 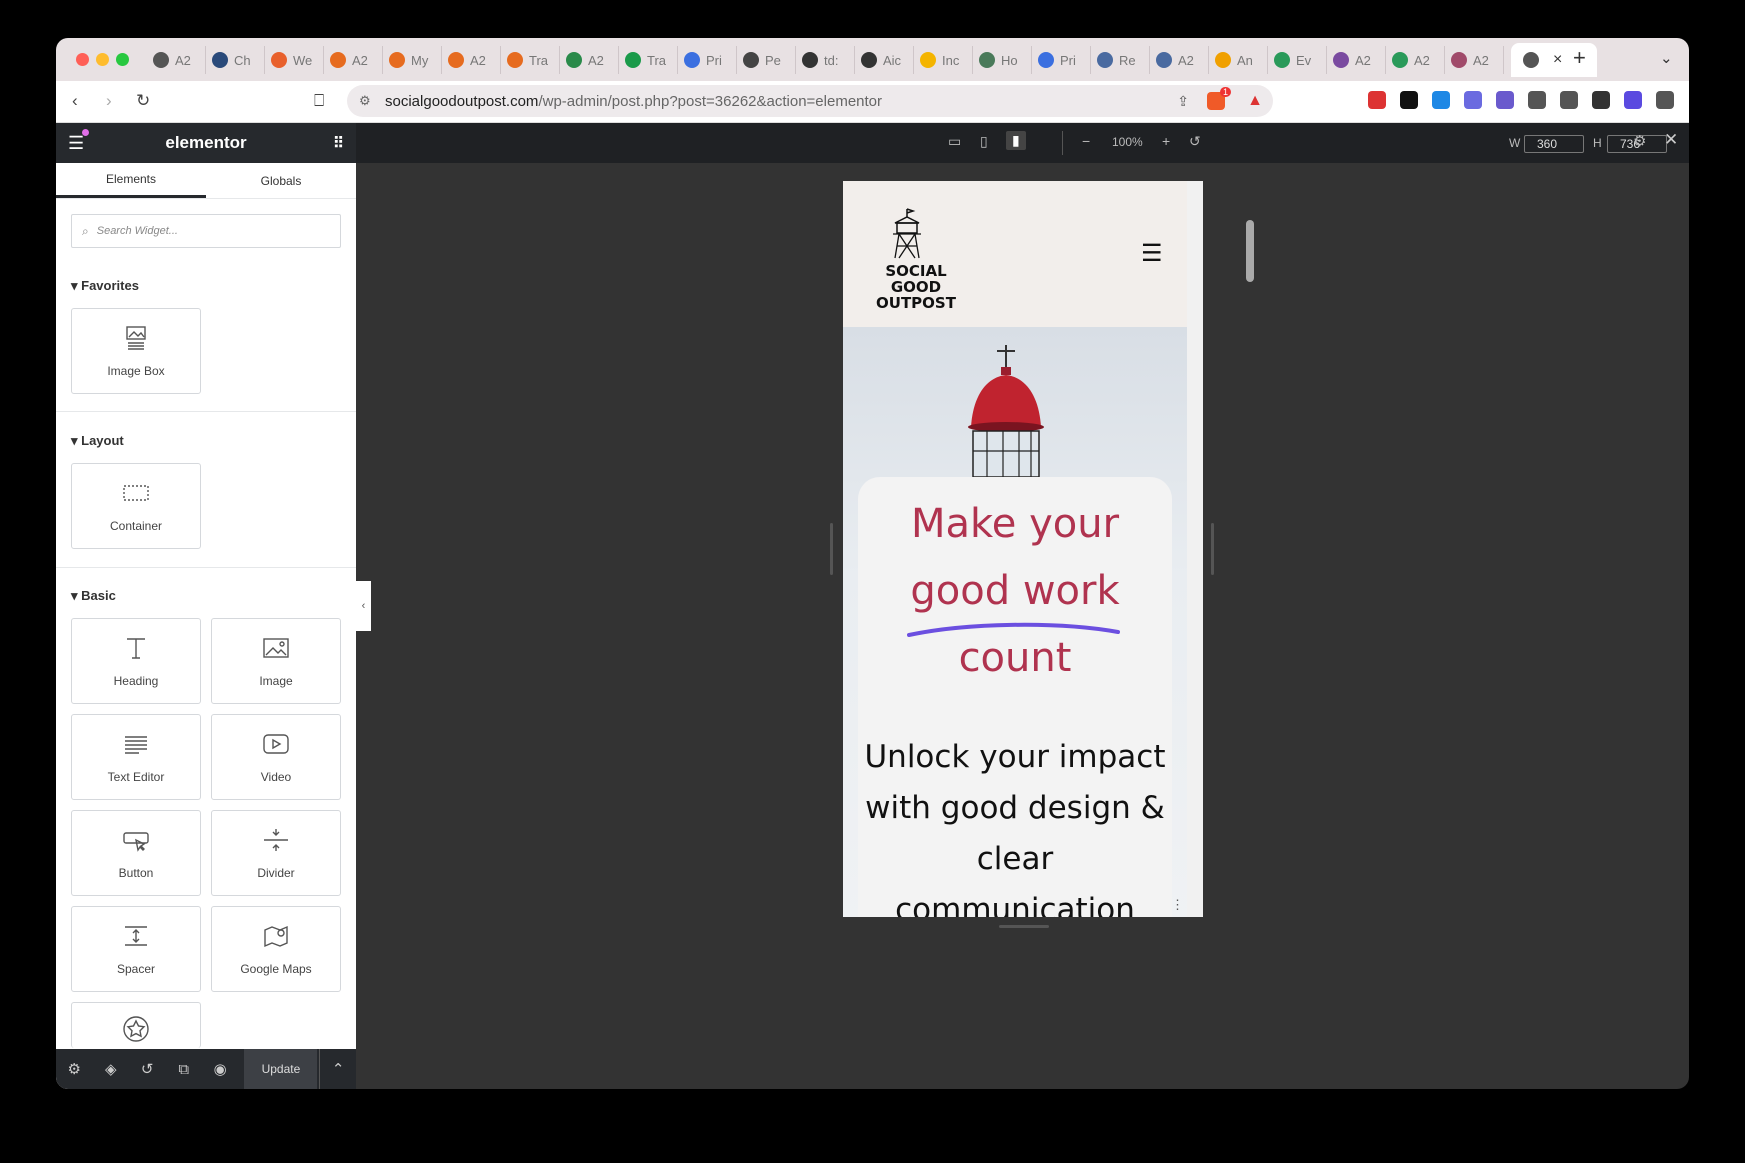 I want to click on update-options-chevron-icon: ⌃, so click(x=337, y=1069).